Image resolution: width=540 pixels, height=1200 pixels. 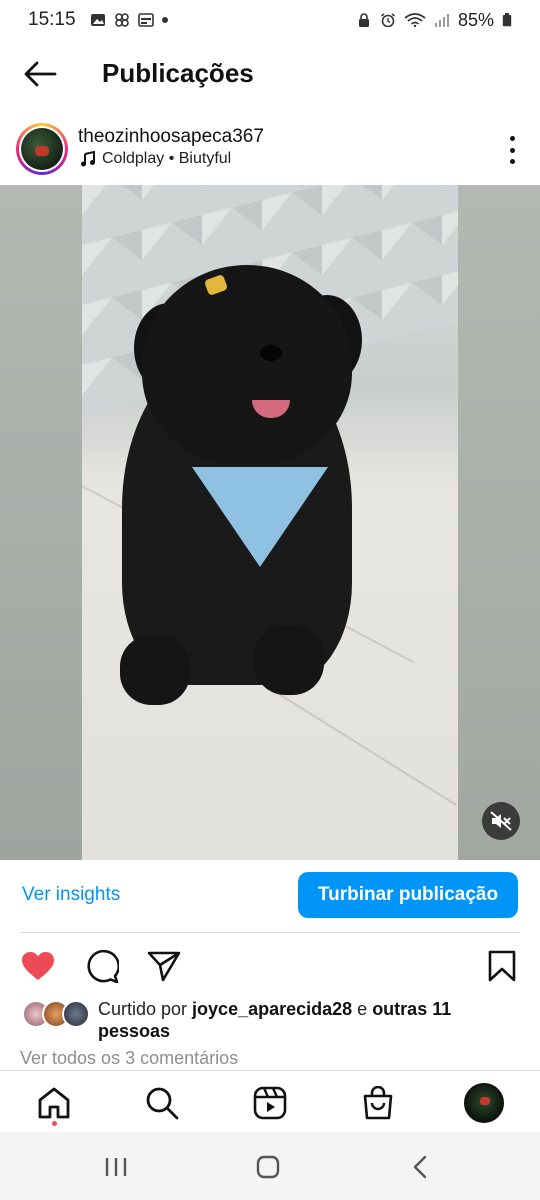 What do you see at coordinates (512, 138) in the screenshot?
I see `more-vertical-icon` at bounding box center [512, 138].